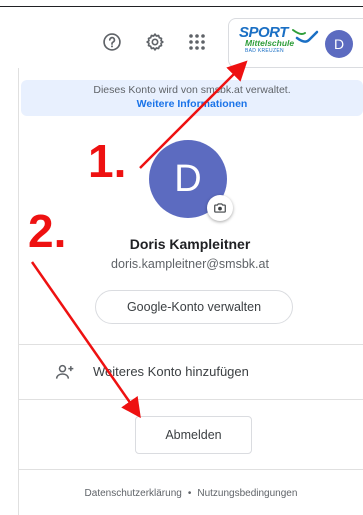 Image resolution: width=363 pixels, height=515 pixels. What do you see at coordinates (47, 231) in the screenshot?
I see `step-2-label: 2.` at bounding box center [47, 231].